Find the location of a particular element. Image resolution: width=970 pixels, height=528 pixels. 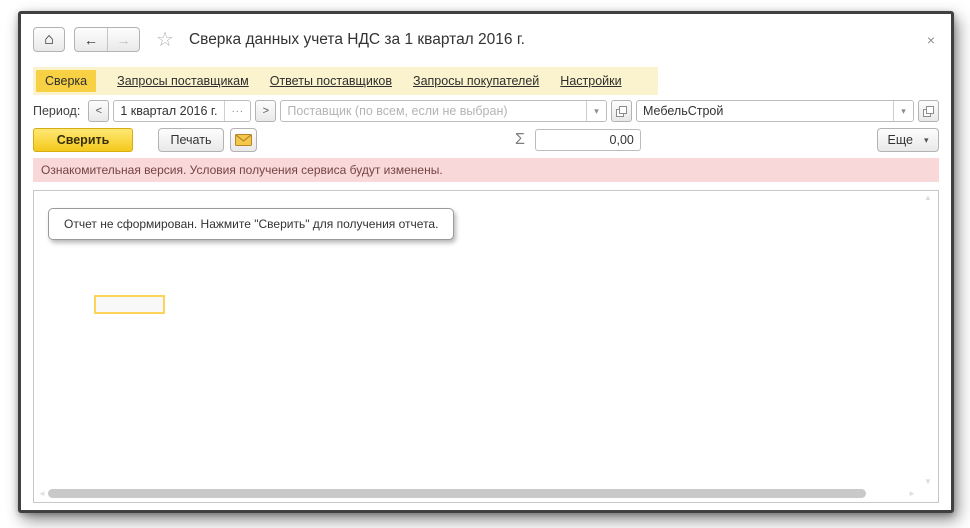

tab-zaprosy-pokupateley: Запросы покупателей is located at coordinates (476, 81).